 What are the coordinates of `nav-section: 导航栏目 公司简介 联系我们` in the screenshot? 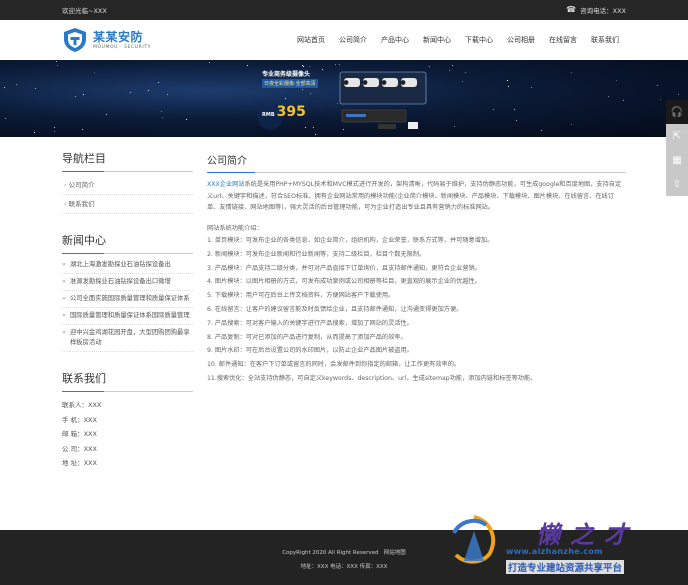 It's located at (127, 182).